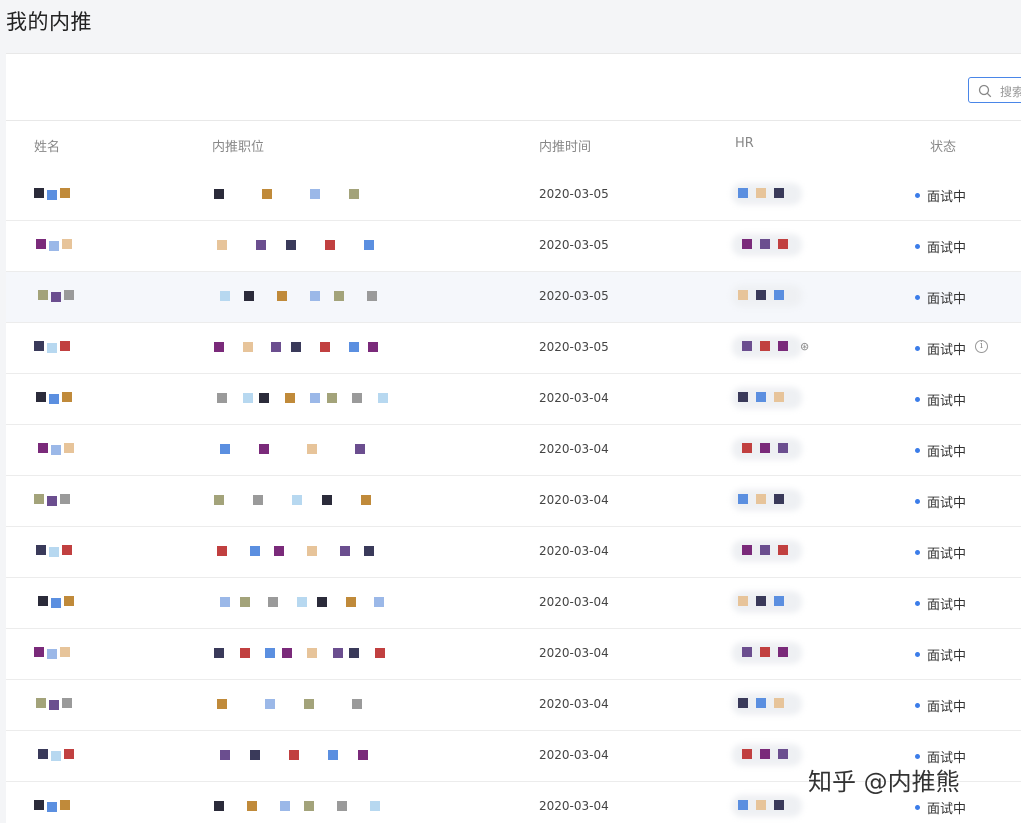 This screenshot has height=823, width=1021. Describe the element at coordinates (981, 346) in the screenshot. I see `info-icon: i` at that location.